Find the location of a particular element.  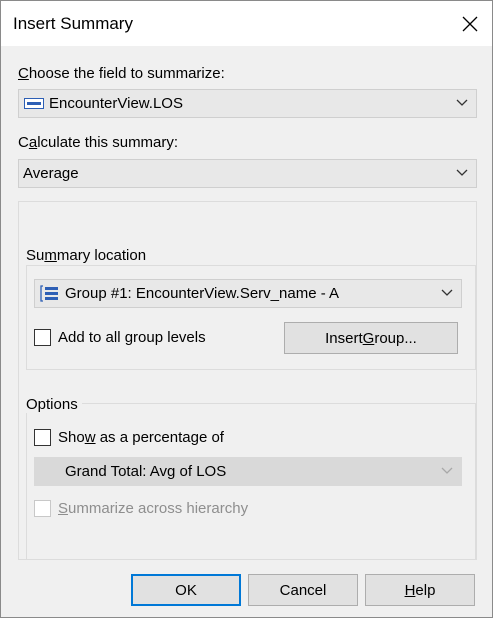

location-combobox: Group #1: EncounterView.Serv_name - A is located at coordinates (248, 293).